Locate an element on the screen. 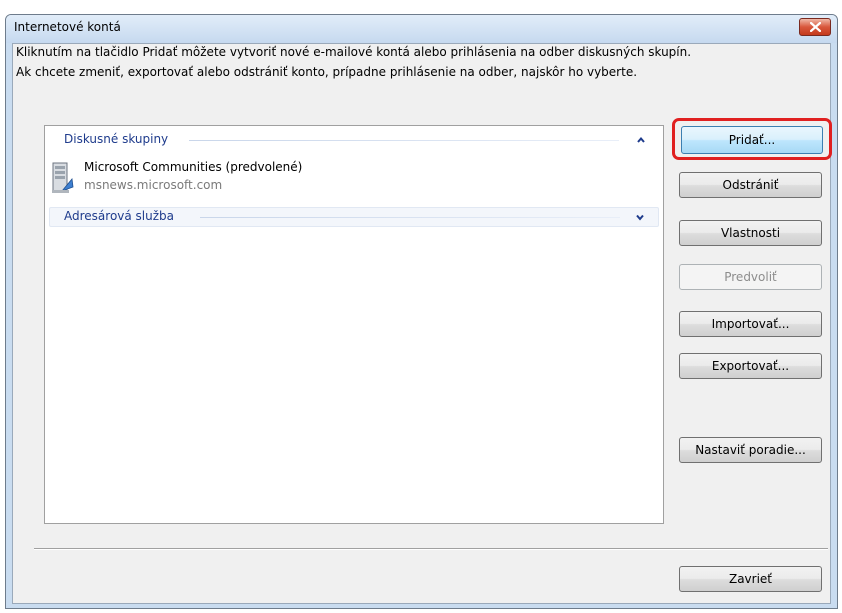 The width and height of the screenshot is (842, 613). close-x-icon is located at coordinates (815, 27).